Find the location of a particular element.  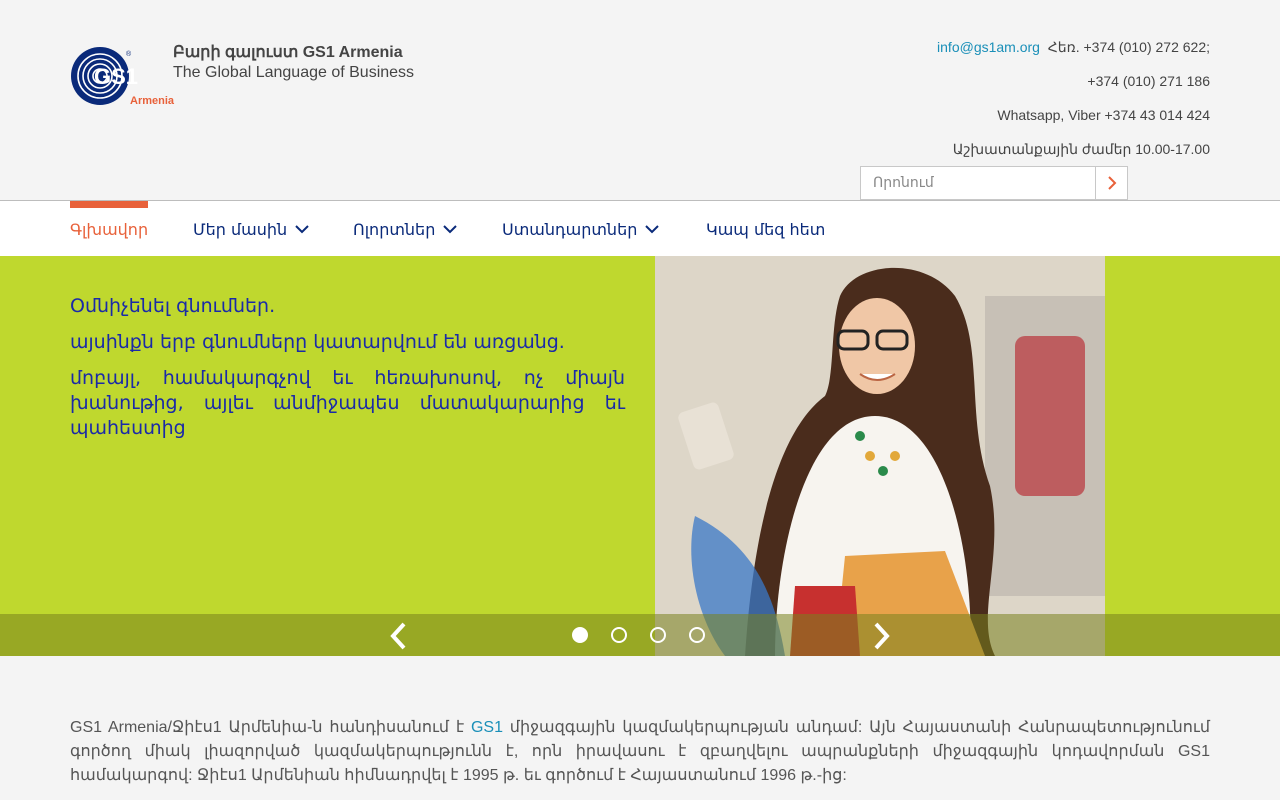

nav-item-industries: Ոլորտներ is located at coordinates (405, 229).